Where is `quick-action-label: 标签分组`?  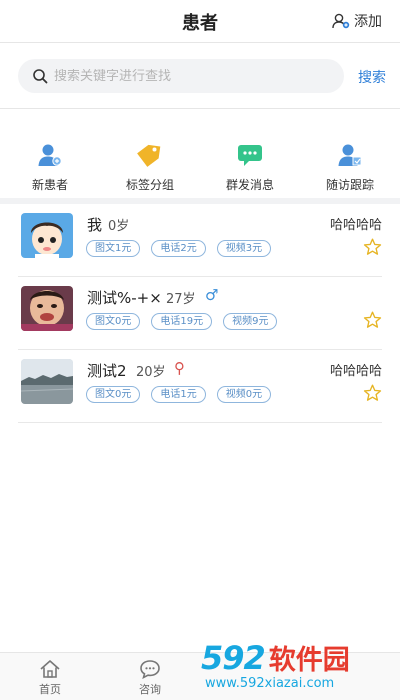
quick-action-label: 标签分组 is located at coordinates (149, 185).